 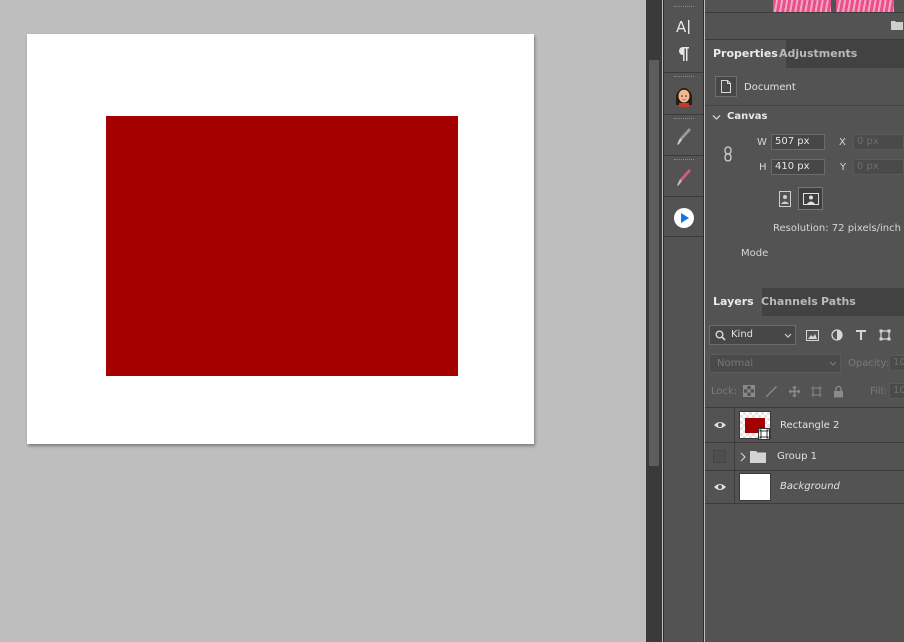 What do you see at coordinates (683, 178) in the screenshot?
I see `color-brush-icon` at bounding box center [683, 178].